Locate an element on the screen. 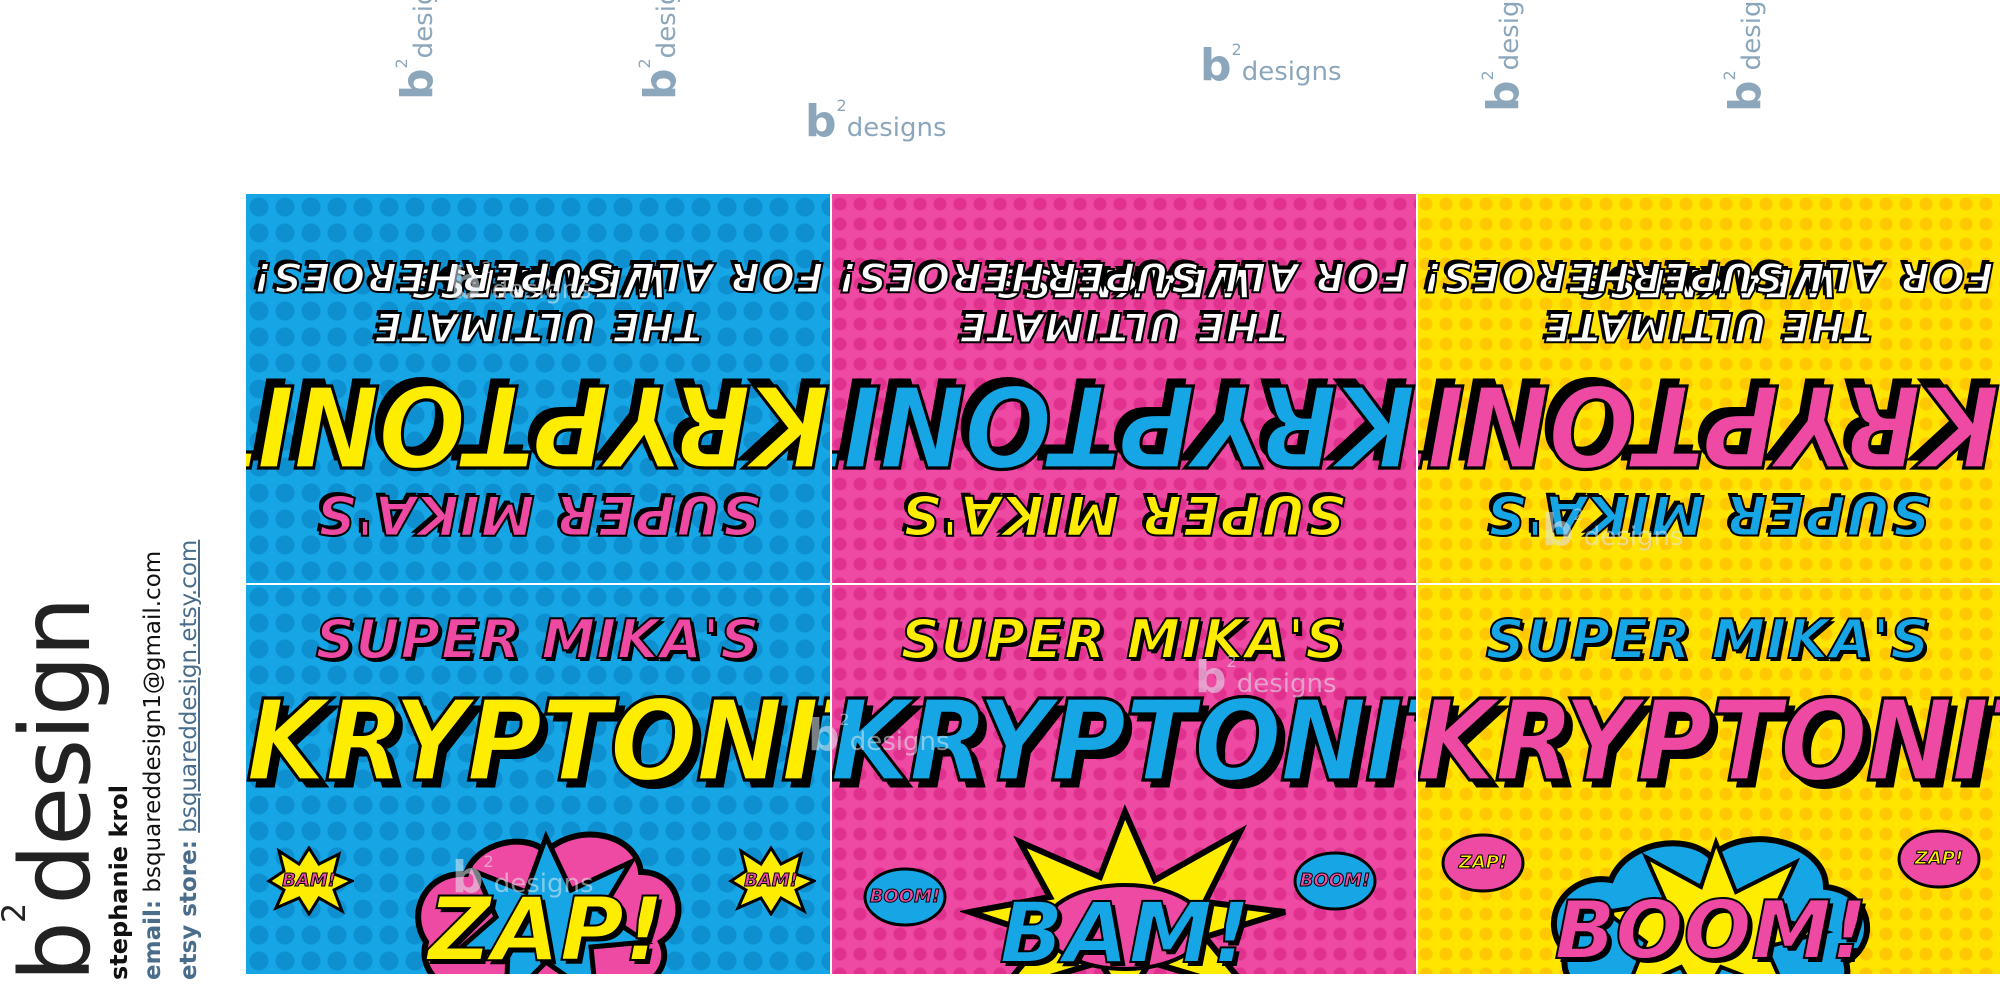 The height and width of the screenshot is (1000, 2000). store-line: etsy store: bsquareddesign.etsy.com is located at coordinates (189, 760).